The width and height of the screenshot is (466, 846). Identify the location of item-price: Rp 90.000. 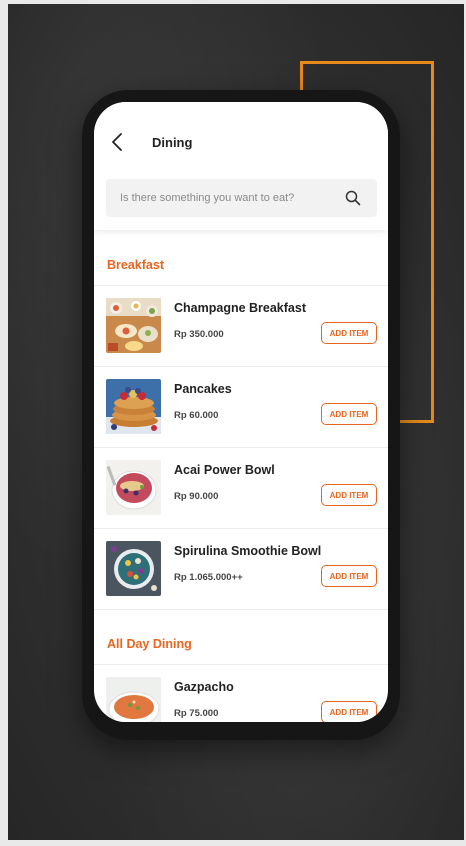
(196, 496).